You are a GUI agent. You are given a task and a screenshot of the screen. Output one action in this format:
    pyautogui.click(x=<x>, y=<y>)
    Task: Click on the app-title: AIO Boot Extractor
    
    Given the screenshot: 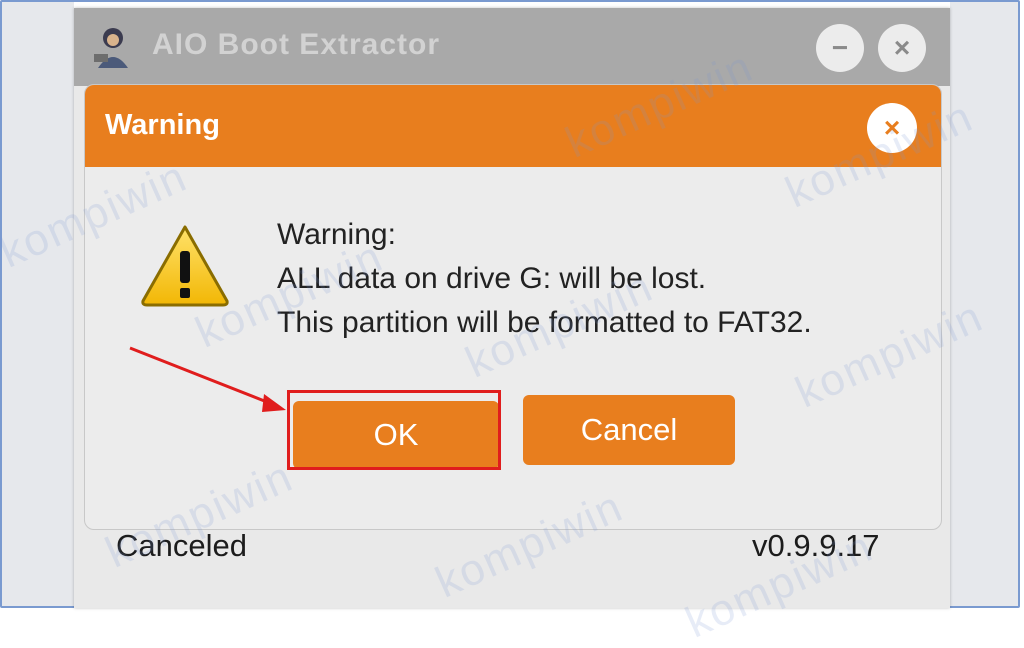 What is the action you would take?
    pyautogui.click(x=296, y=44)
    